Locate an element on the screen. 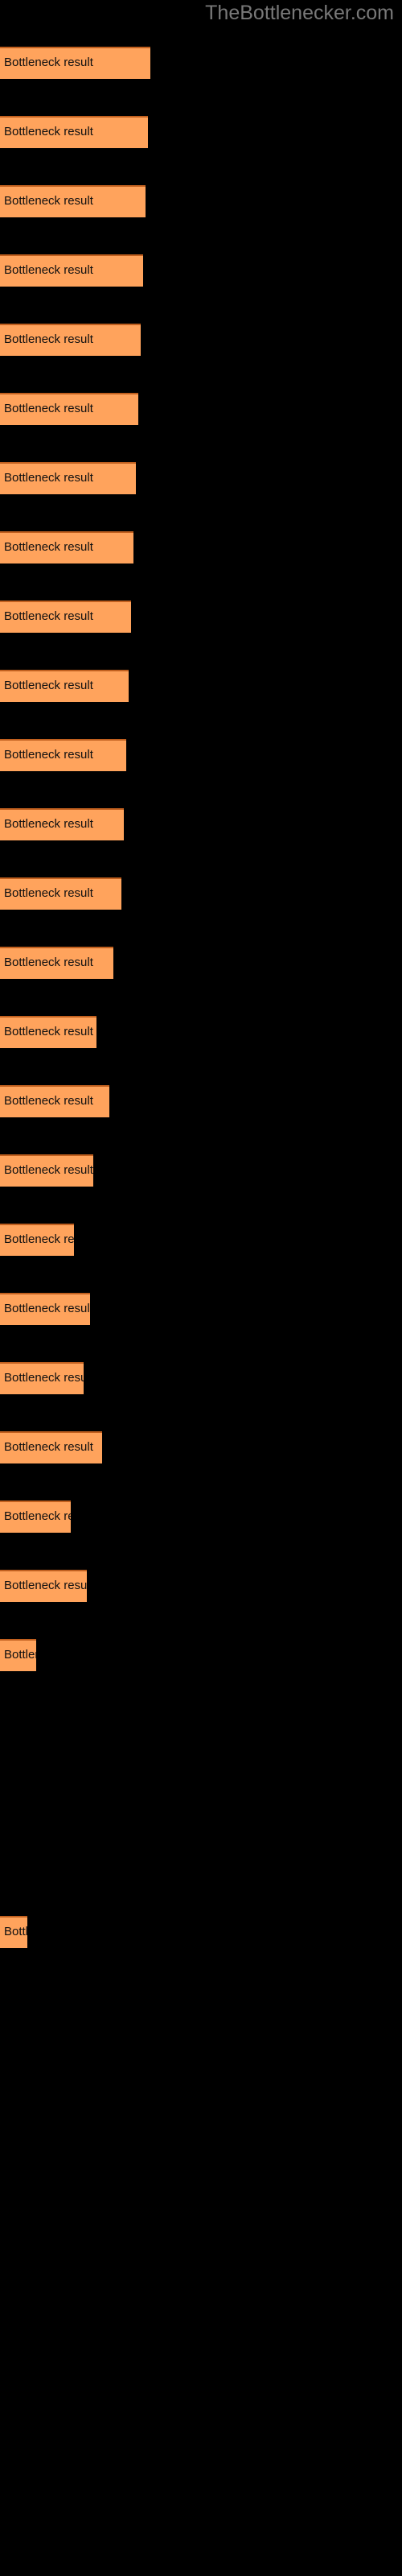 This screenshot has height=2576, width=402. bar-24: Bottleneck result is located at coordinates (18, 1655).